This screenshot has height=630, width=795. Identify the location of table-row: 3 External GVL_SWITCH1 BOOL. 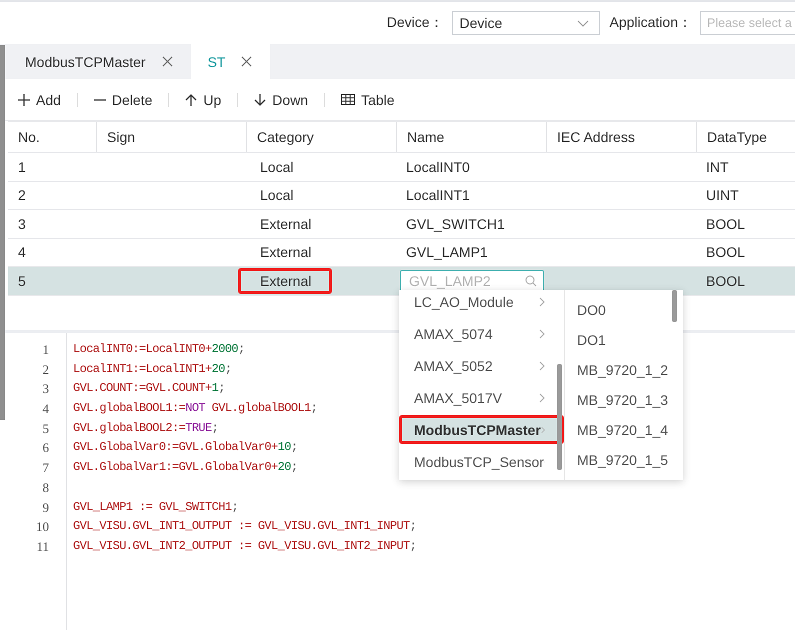
(401, 224).